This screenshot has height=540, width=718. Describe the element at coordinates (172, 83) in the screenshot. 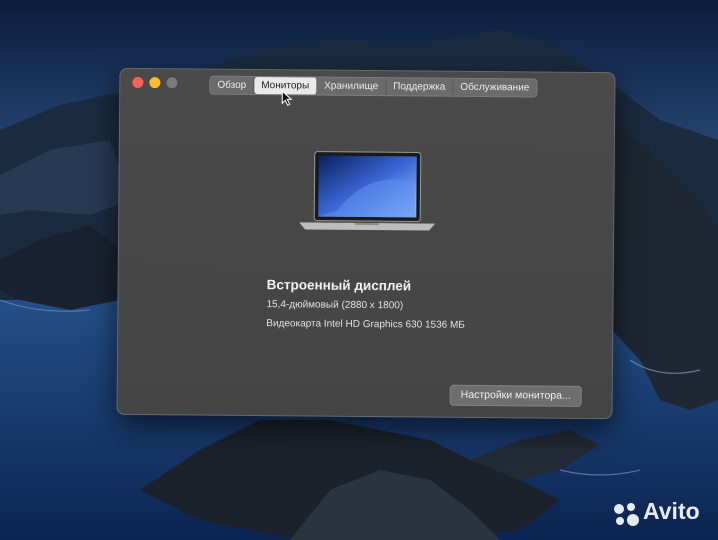

I see `zoom-window-button` at that location.